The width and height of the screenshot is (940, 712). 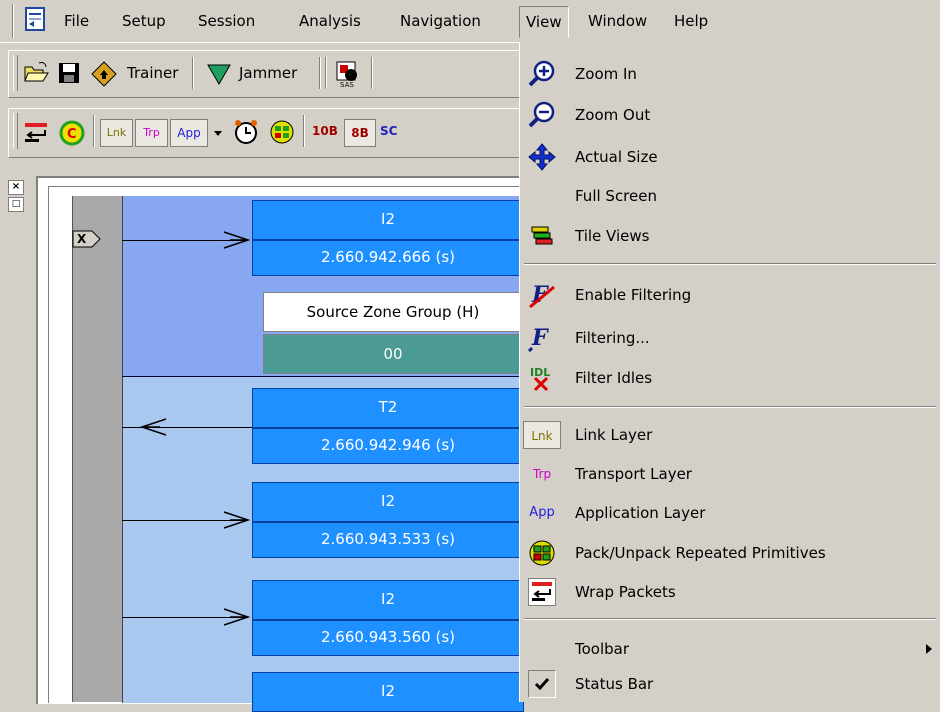 I want to click on lnk-toggle: Lnk, so click(x=116, y=133).